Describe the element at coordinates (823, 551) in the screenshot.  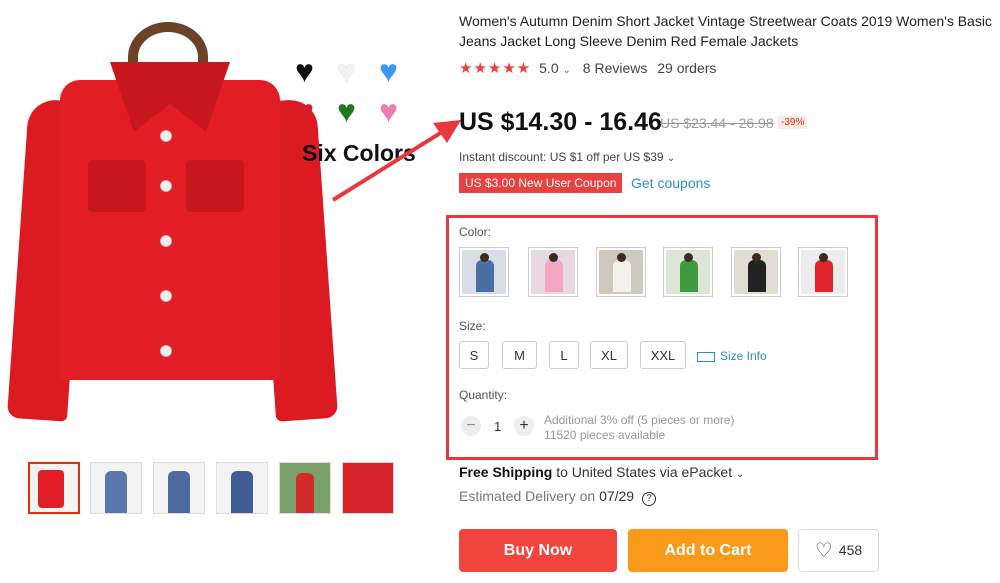
I see `heart-outline-icon: ♡` at that location.